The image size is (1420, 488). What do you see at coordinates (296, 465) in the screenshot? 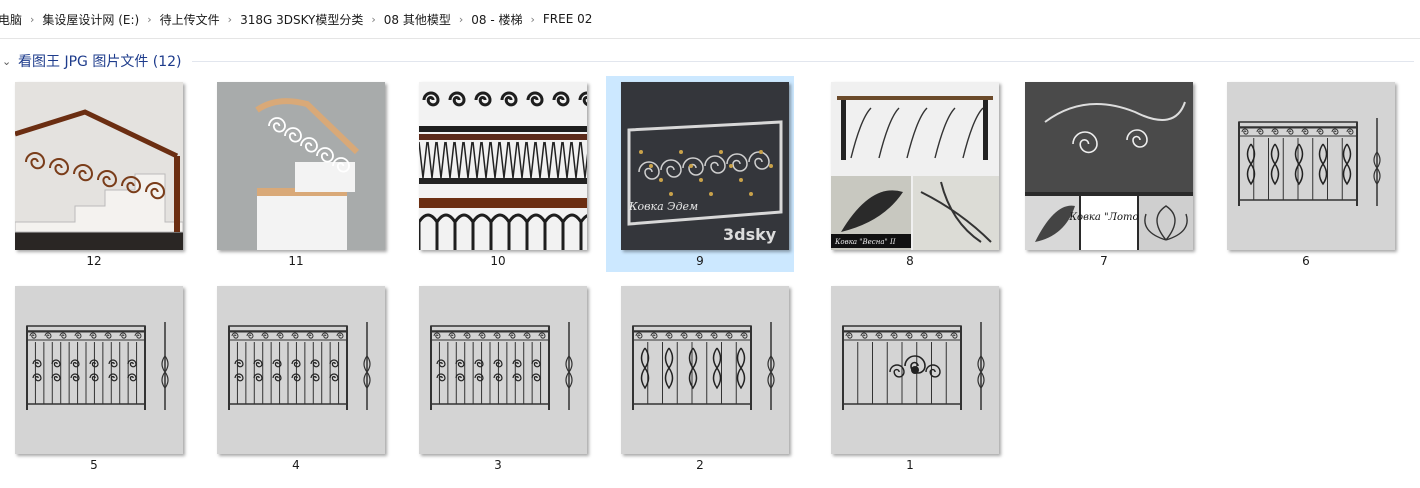
I see `file-name: 4` at bounding box center [296, 465].